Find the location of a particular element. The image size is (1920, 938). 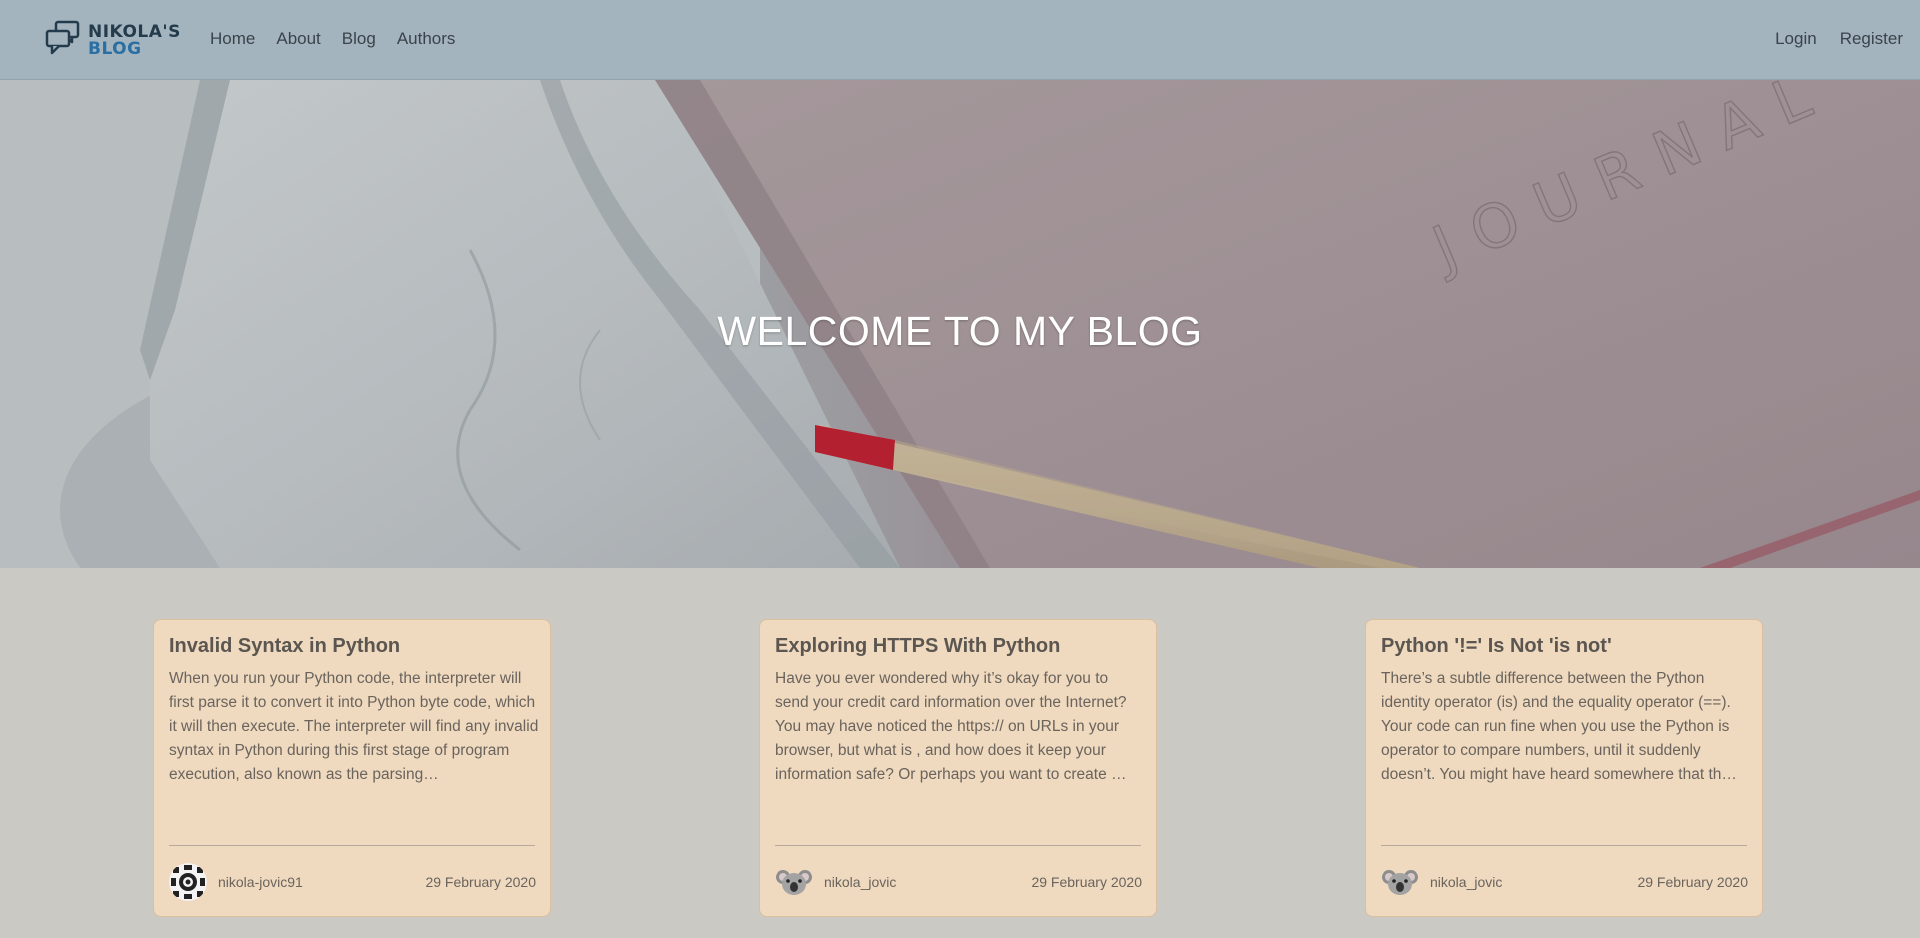

nav-home-link: Home is located at coordinates (232, 39).